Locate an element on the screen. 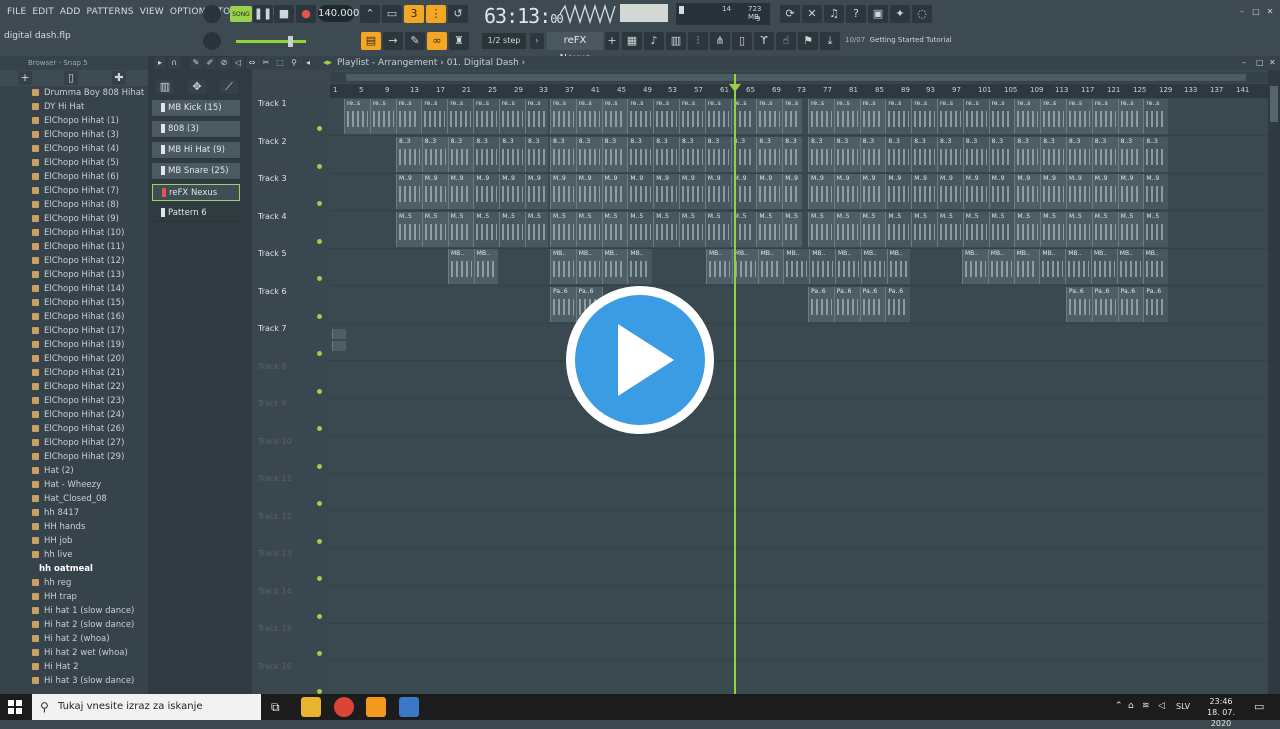  snap-icon: ▤ is located at coordinates (371, 41).